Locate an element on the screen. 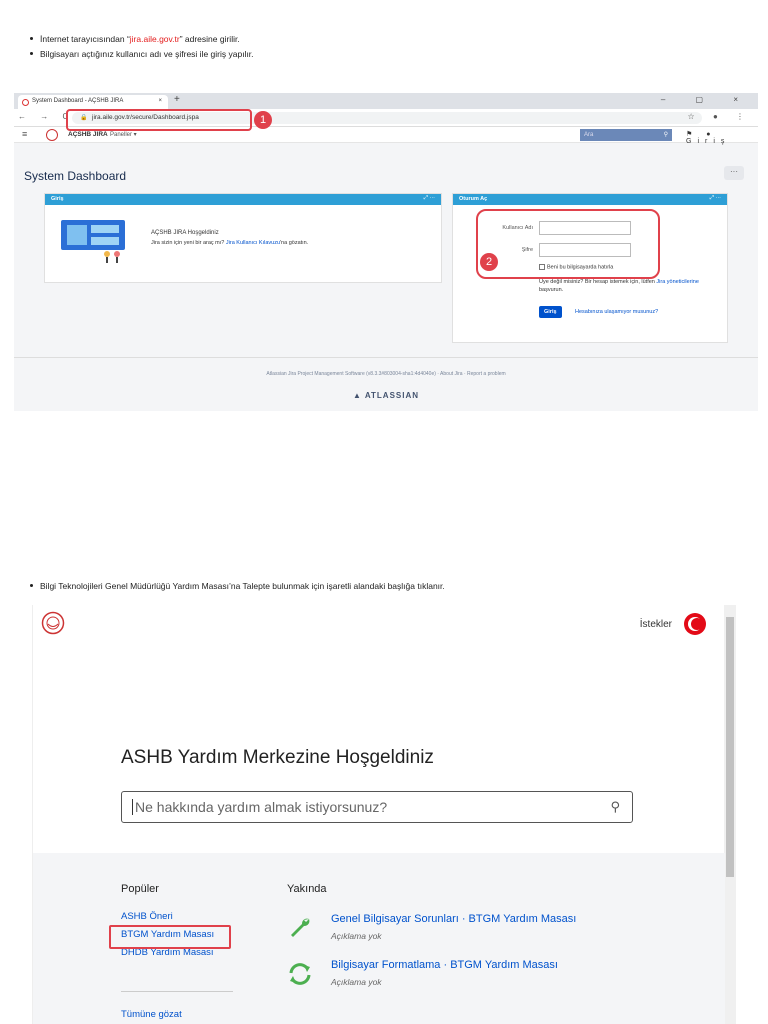 This screenshot has width=768, height=1024. welcome-title: AÇSHB JIRA Hoşgeldiniz is located at coordinates (185, 233).